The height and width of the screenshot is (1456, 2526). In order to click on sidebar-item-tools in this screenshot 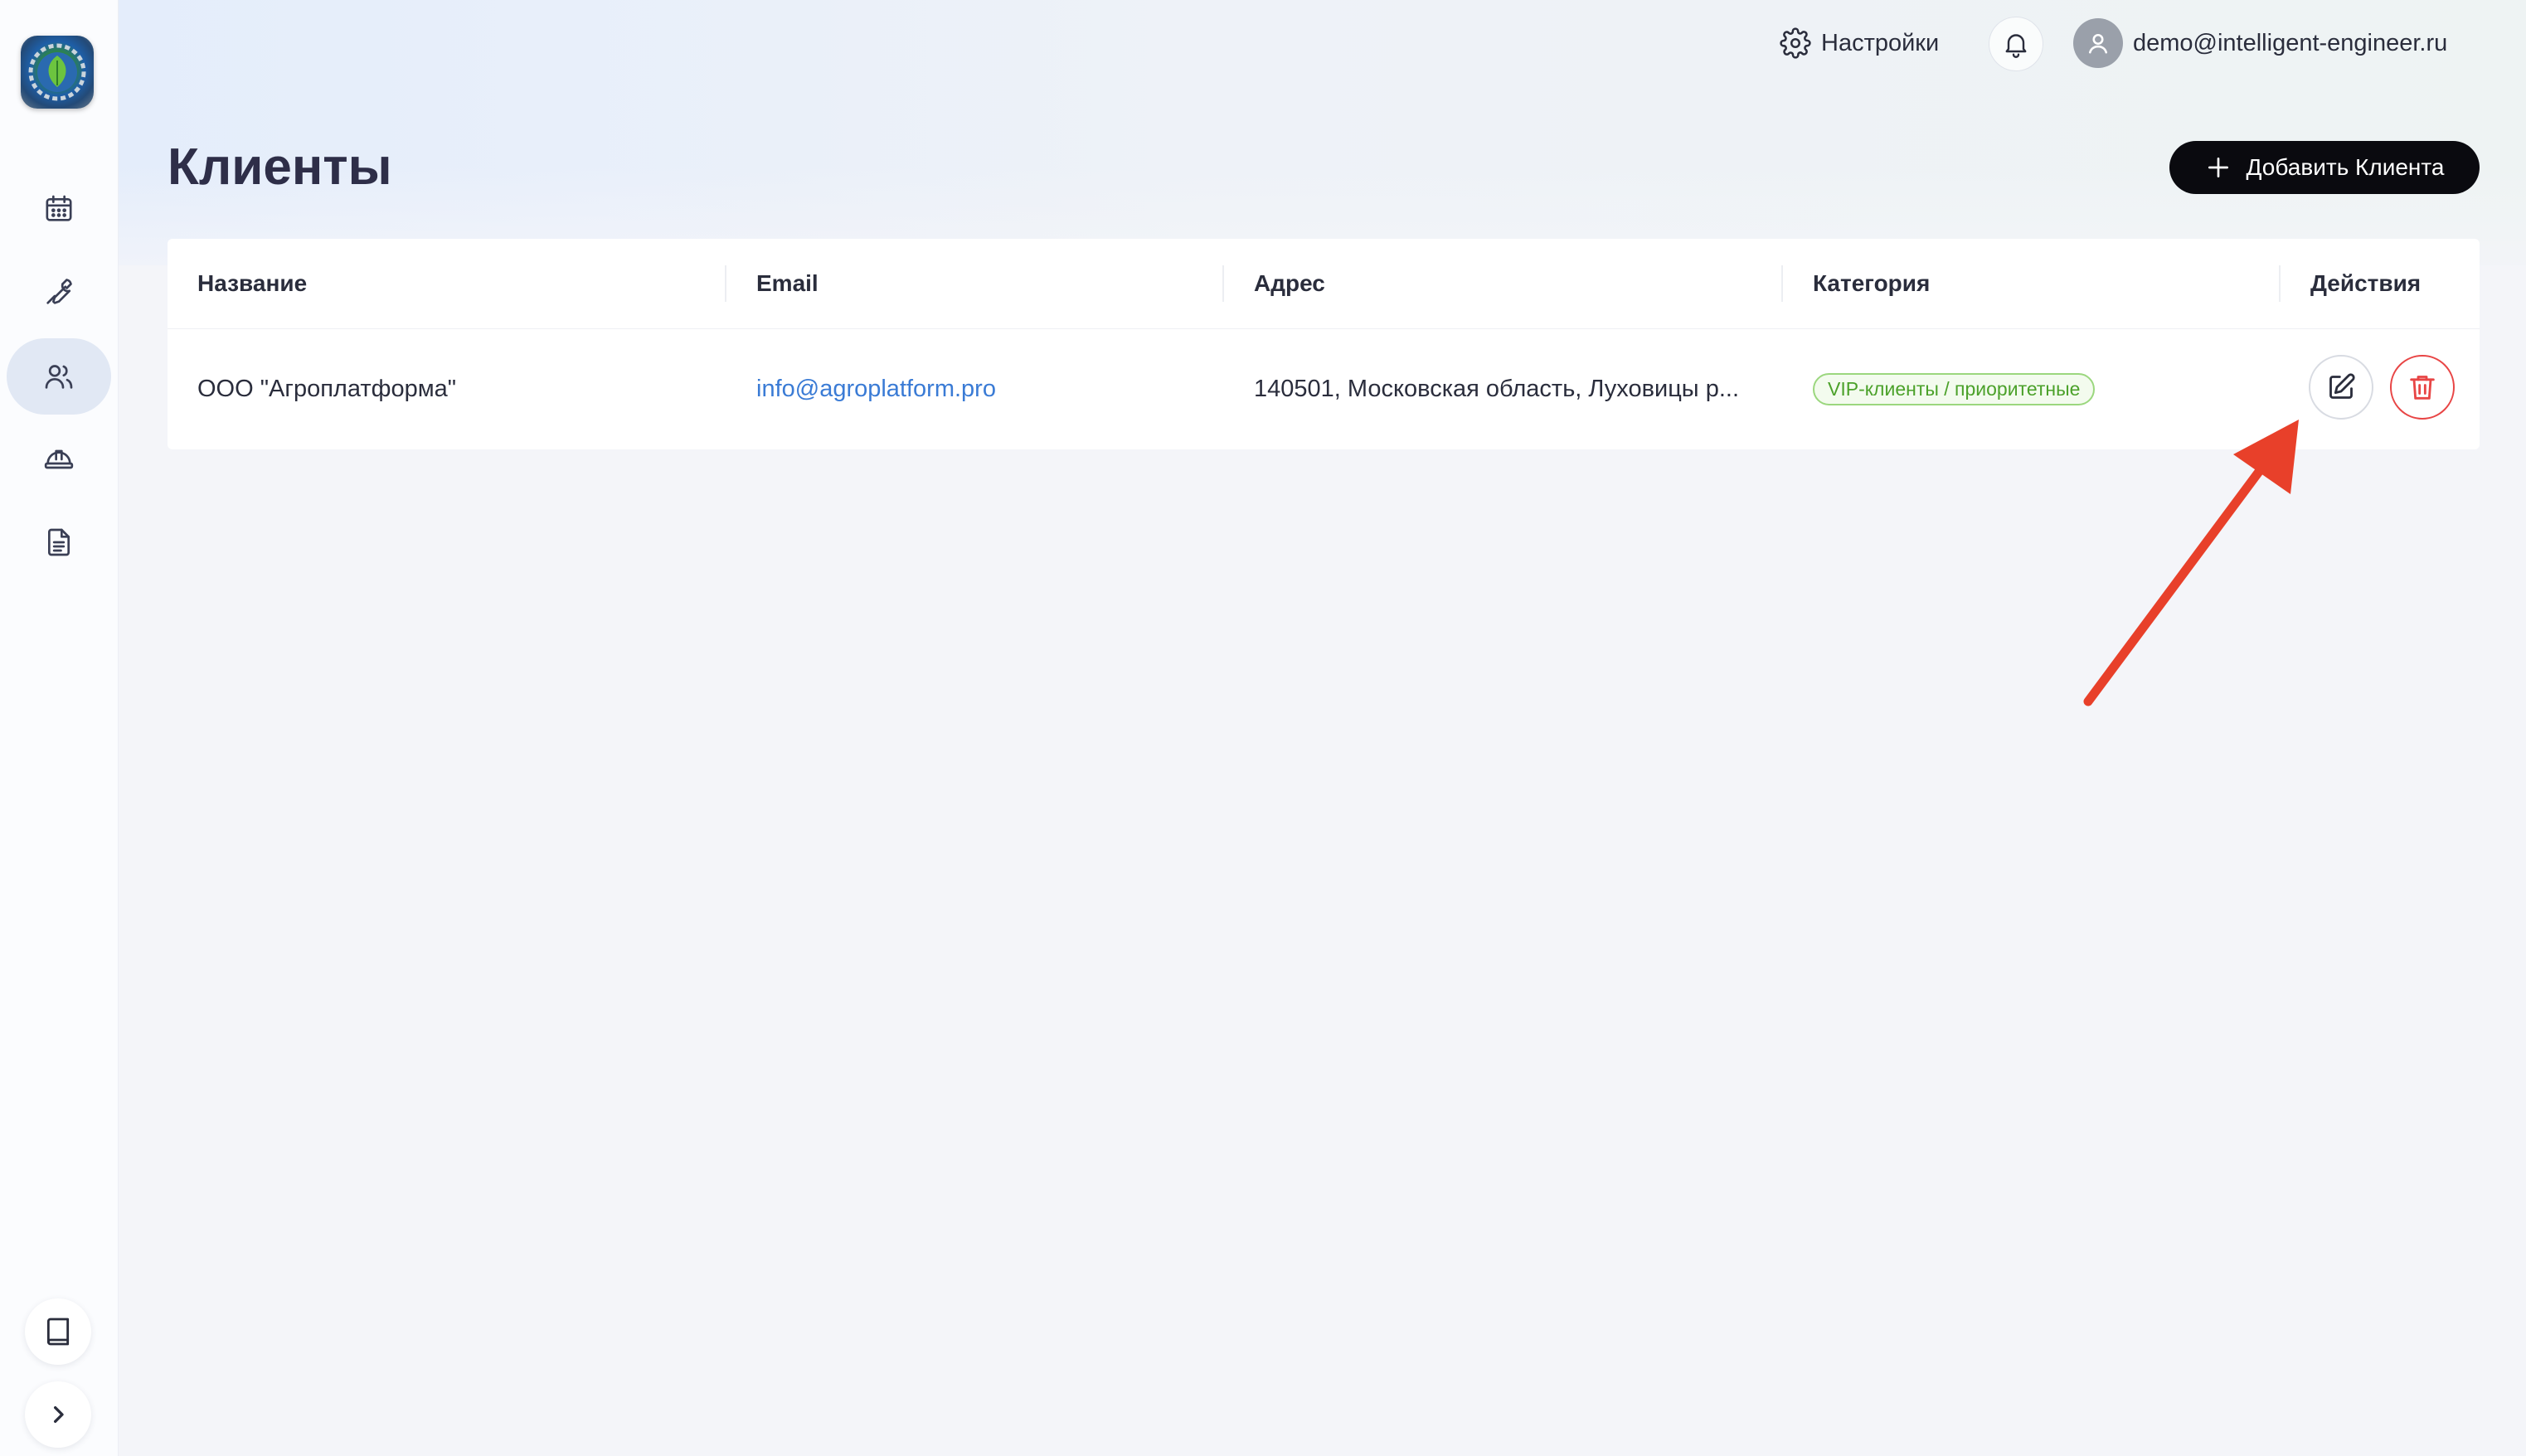, I will do `click(59, 292)`.